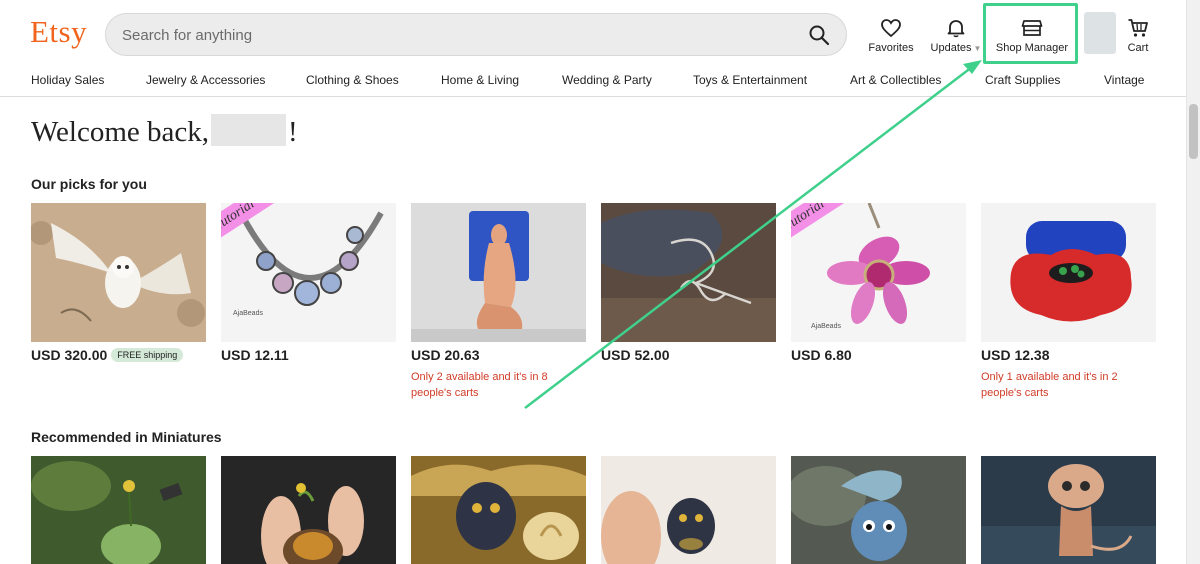 This screenshot has height=564, width=1200. What do you see at coordinates (352, 80) in the screenshot?
I see `nav-item-clothing: Clothing & Shoes` at bounding box center [352, 80].